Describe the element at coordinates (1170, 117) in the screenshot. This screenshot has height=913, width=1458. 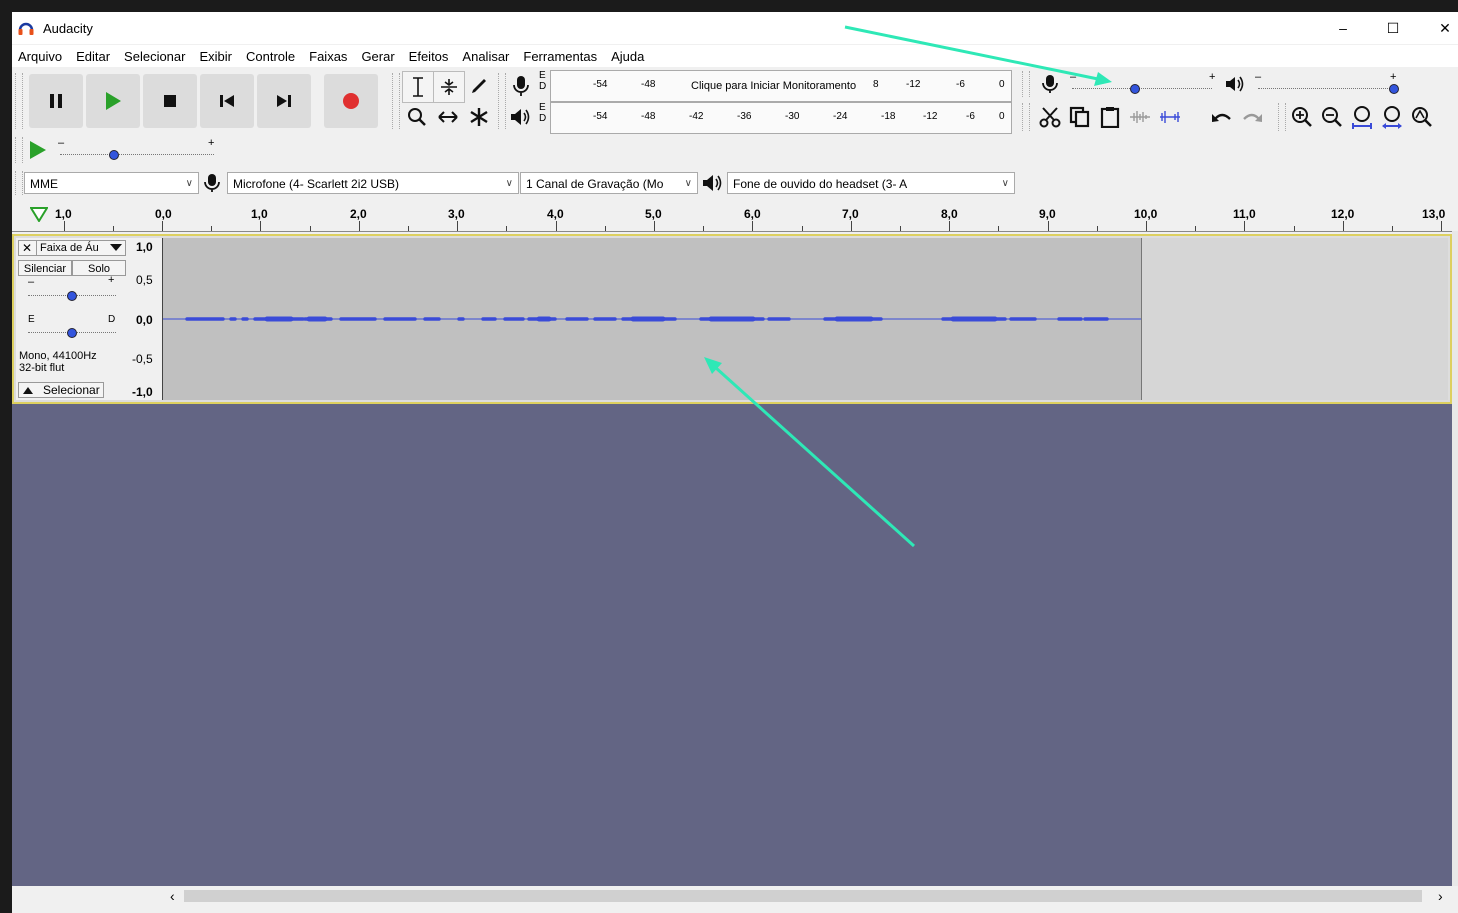
I see `silence-button` at that location.